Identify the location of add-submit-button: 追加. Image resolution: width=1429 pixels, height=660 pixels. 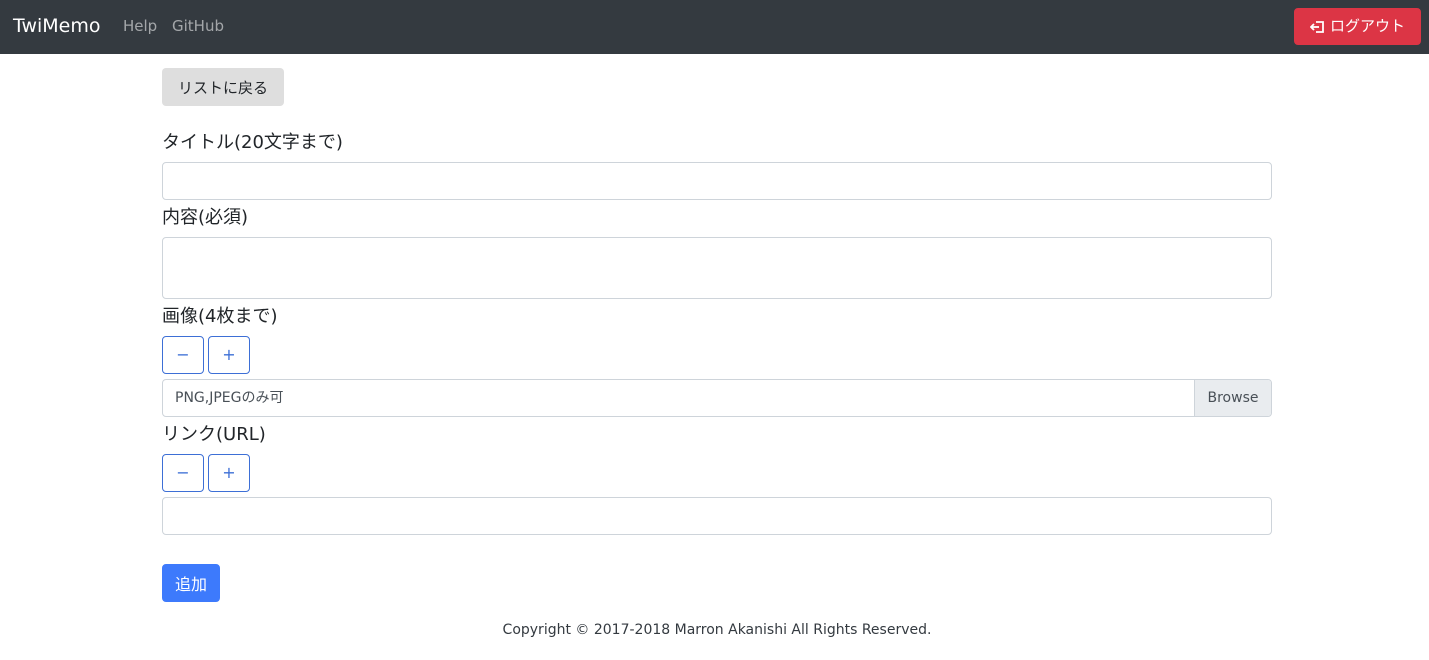
(191, 583).